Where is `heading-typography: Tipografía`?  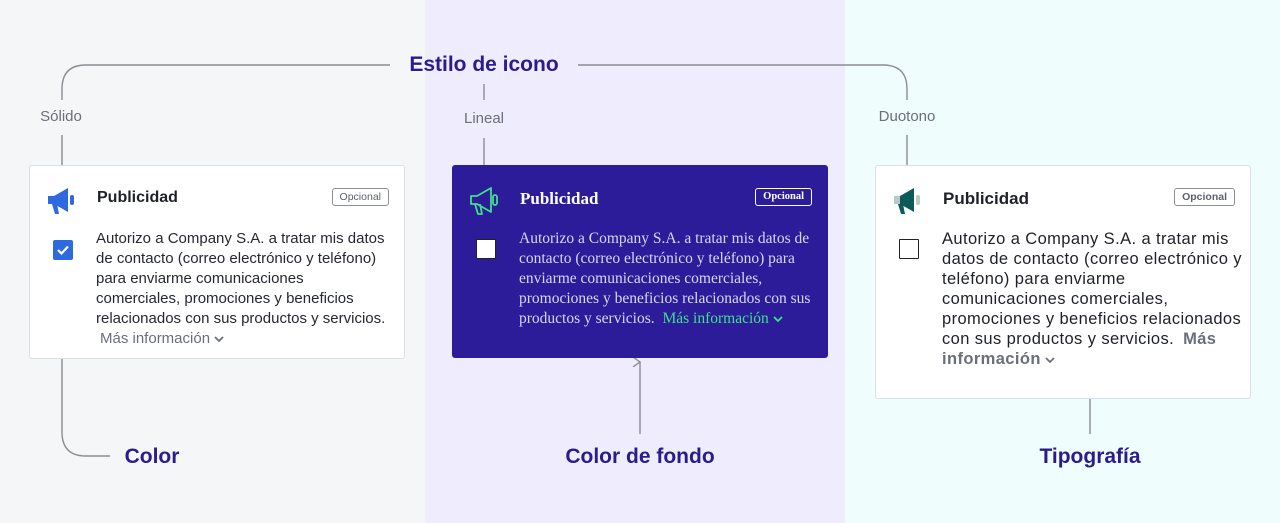
heading-typography: Tipografía is located at coordinates (1090, 456).